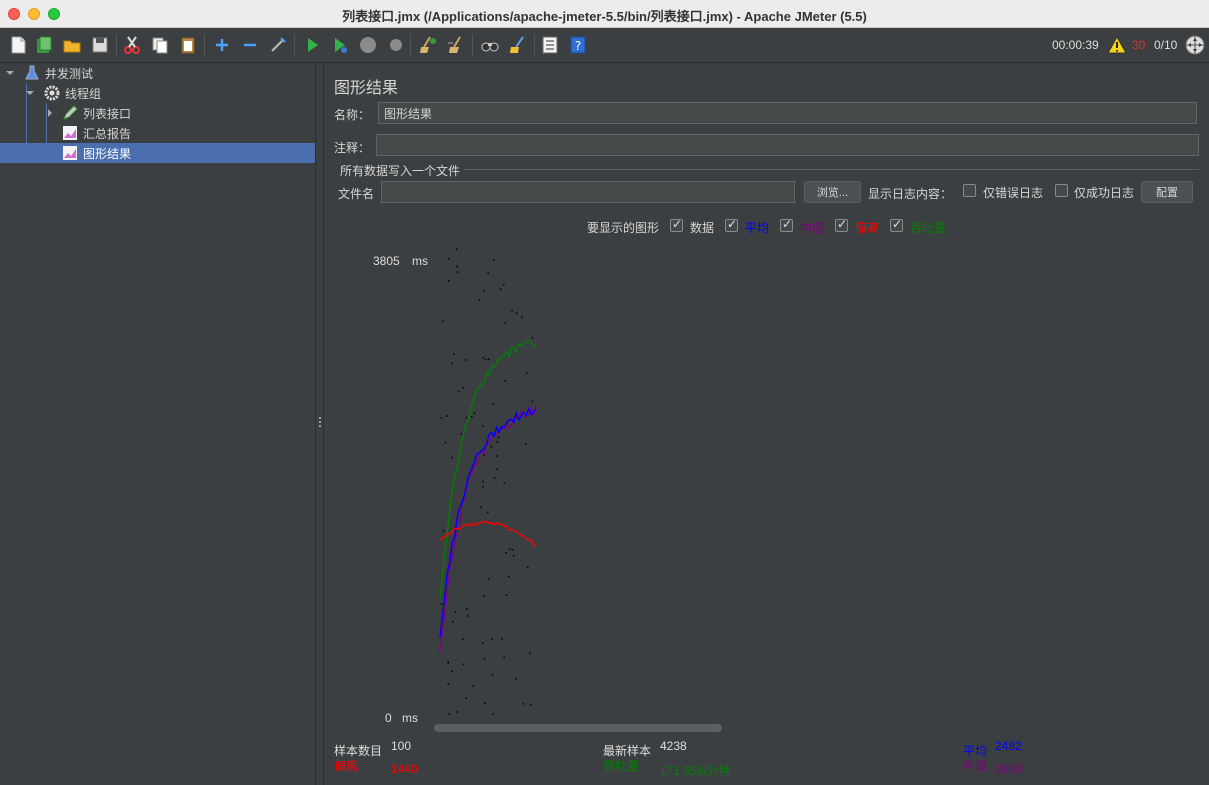 This screenshot has height=785, width=1209. What do you see at coordinates (50, 113) in the screenshot?
I see `chevron-right-icon` at bounding box center [50, 113].